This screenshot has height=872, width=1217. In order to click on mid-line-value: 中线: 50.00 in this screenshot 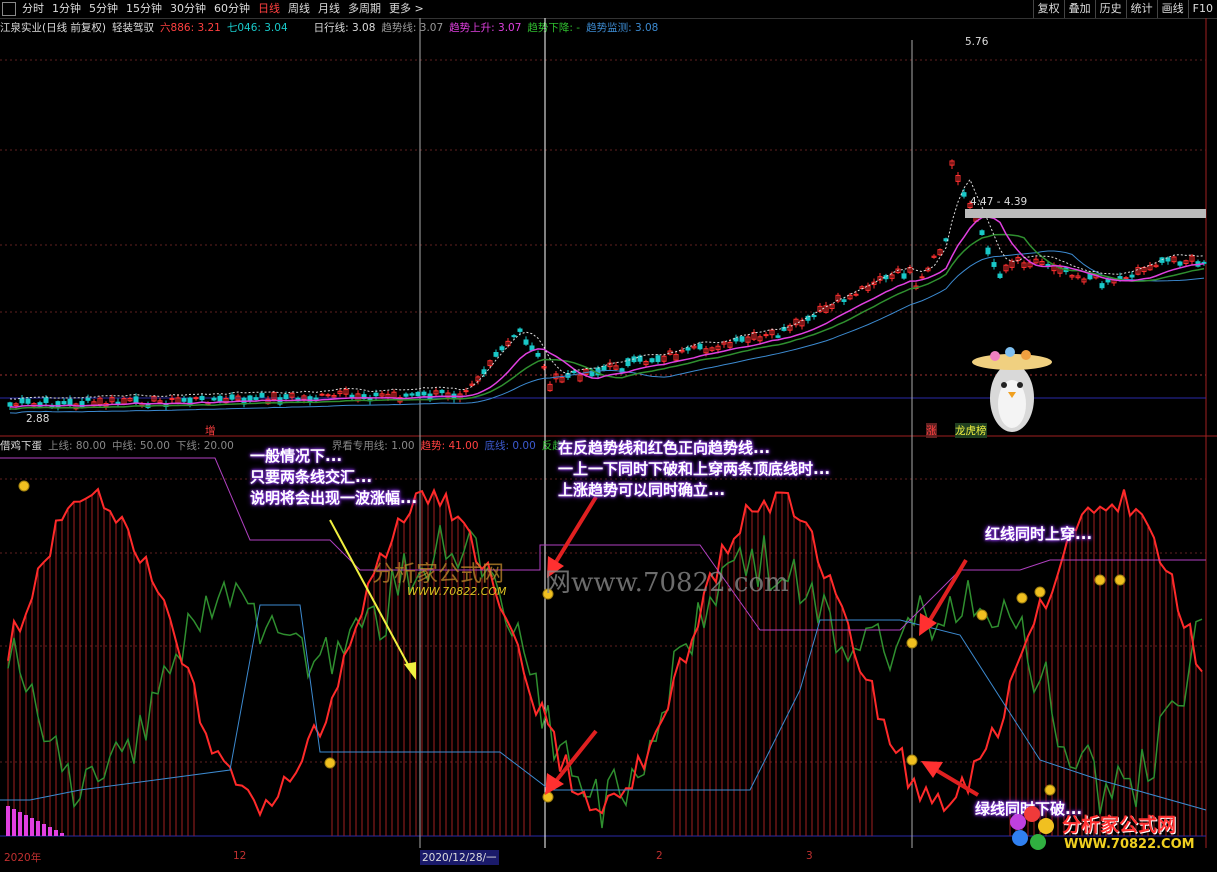, I will do `click(140, 446)`.